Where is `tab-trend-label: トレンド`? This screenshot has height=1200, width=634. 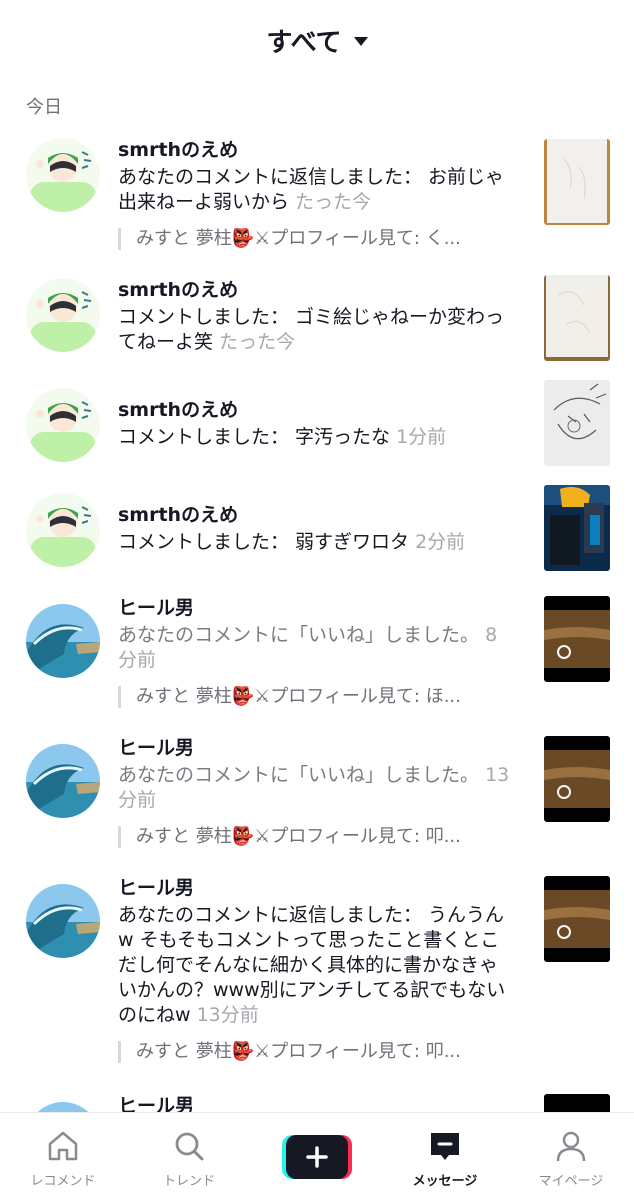
tab-trend-label: トレンド is located at coordinates (188, 1181).